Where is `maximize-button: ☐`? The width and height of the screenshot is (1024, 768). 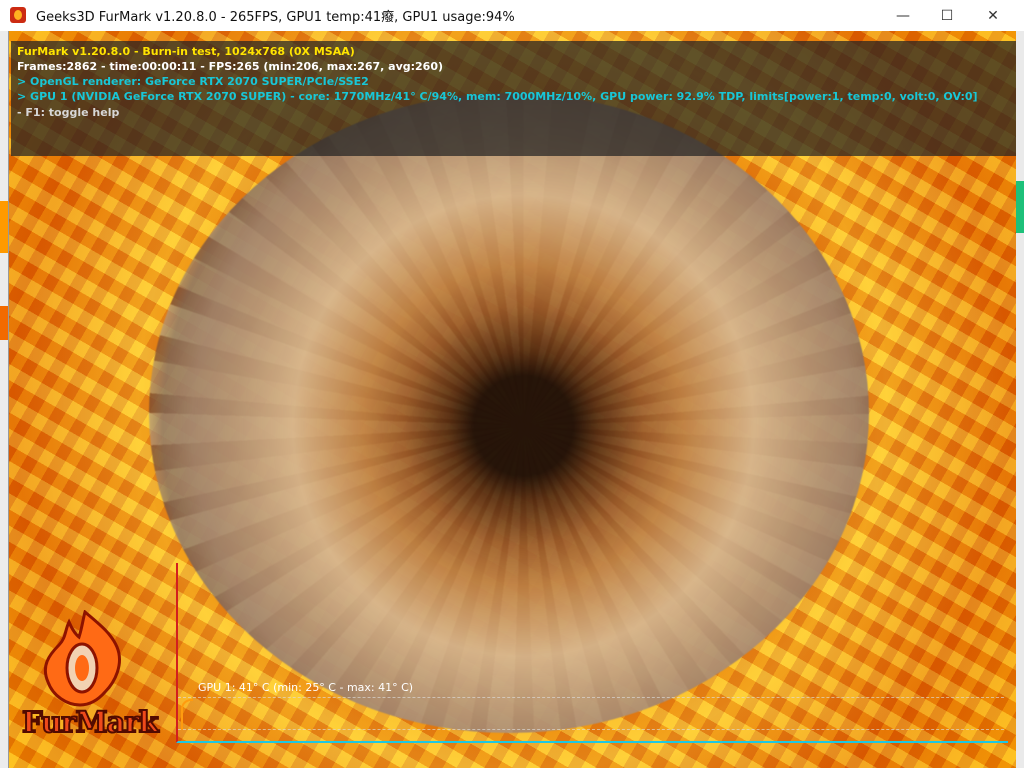
maximize-button: ☐ is located at coordinates (947, 15).